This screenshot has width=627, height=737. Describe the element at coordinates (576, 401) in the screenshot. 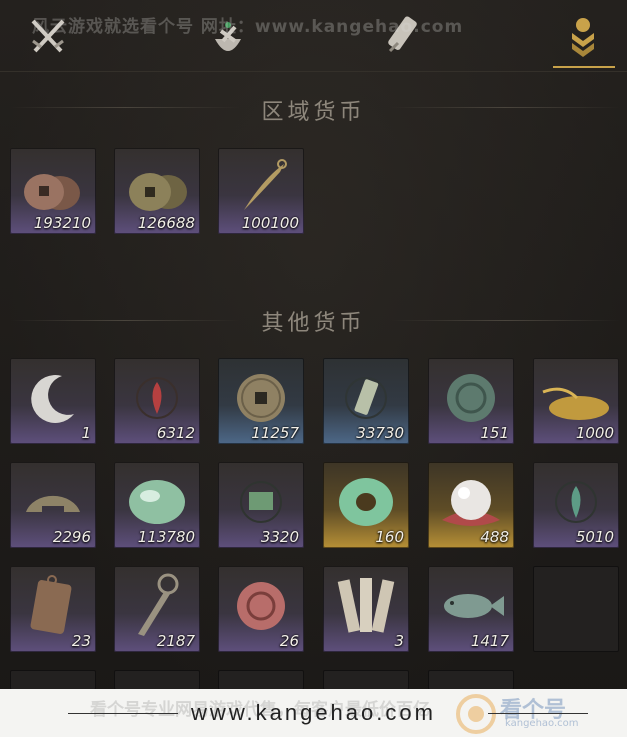

I see `currency-tile: 1000` at that location.